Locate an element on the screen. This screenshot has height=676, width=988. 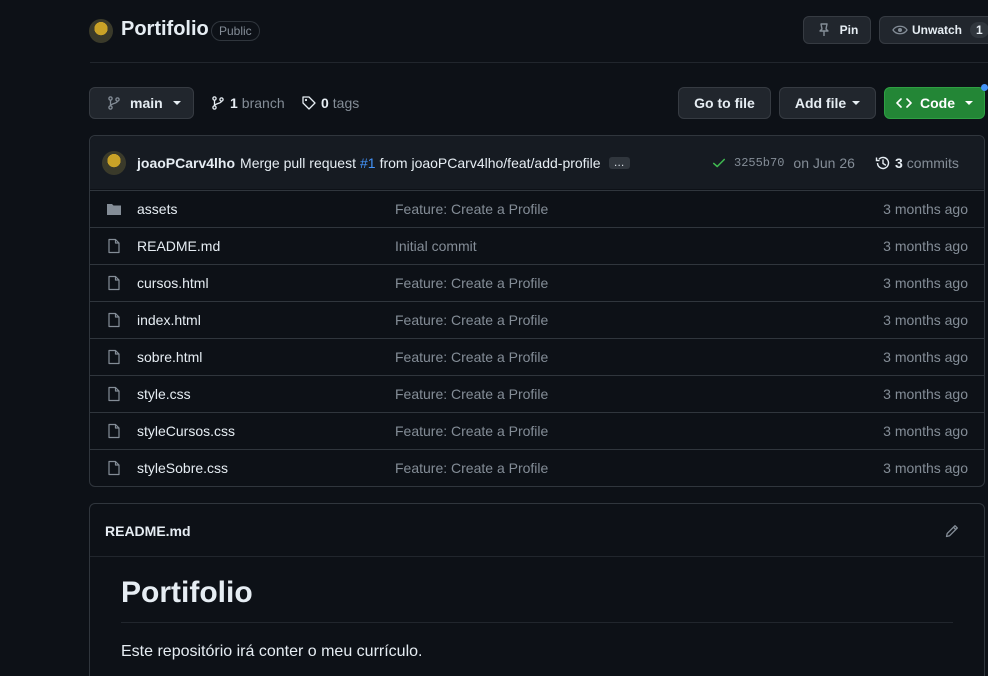
branches-link: 1 branch is located at coordinates (247, 103).